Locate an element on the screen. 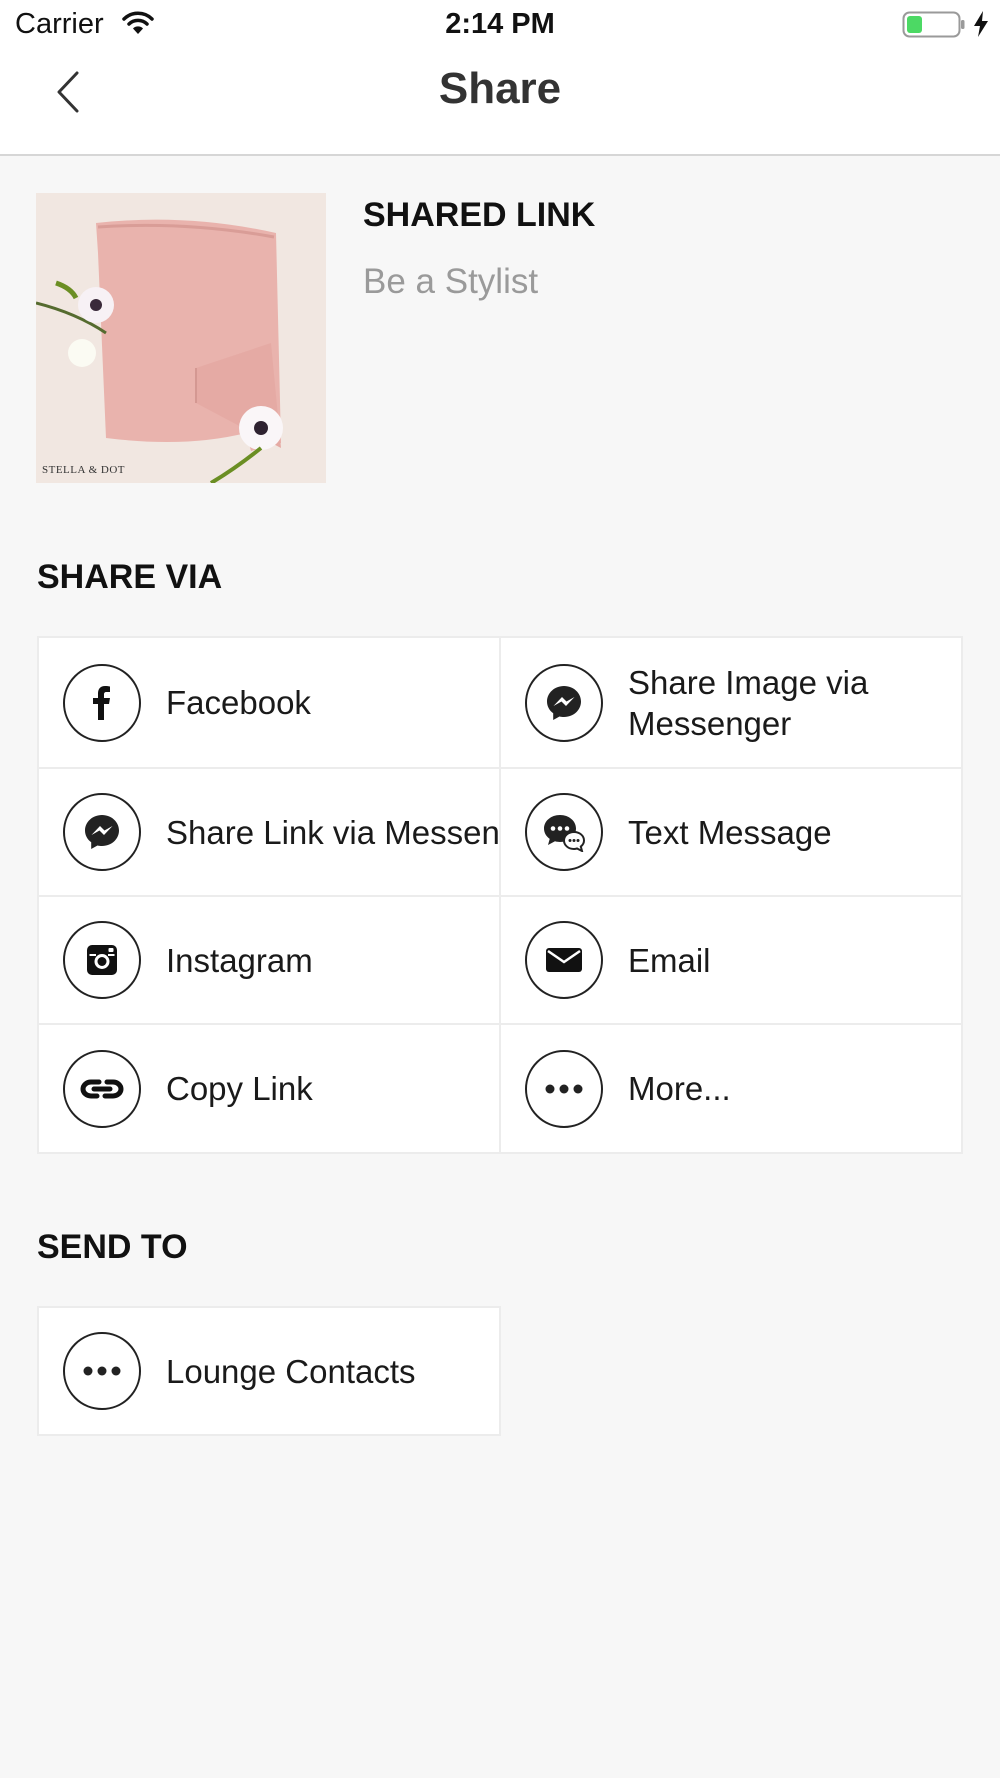  shared-link-thumbnail: STELLA & DOT is located at coordinates (181, 338).